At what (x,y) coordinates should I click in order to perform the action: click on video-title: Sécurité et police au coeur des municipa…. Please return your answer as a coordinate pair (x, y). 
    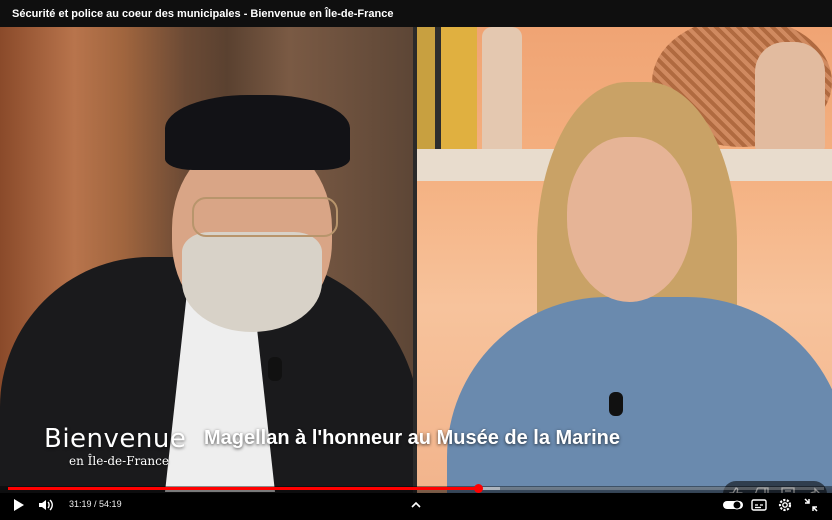
    Looking at the image, I should click on (202, 14).